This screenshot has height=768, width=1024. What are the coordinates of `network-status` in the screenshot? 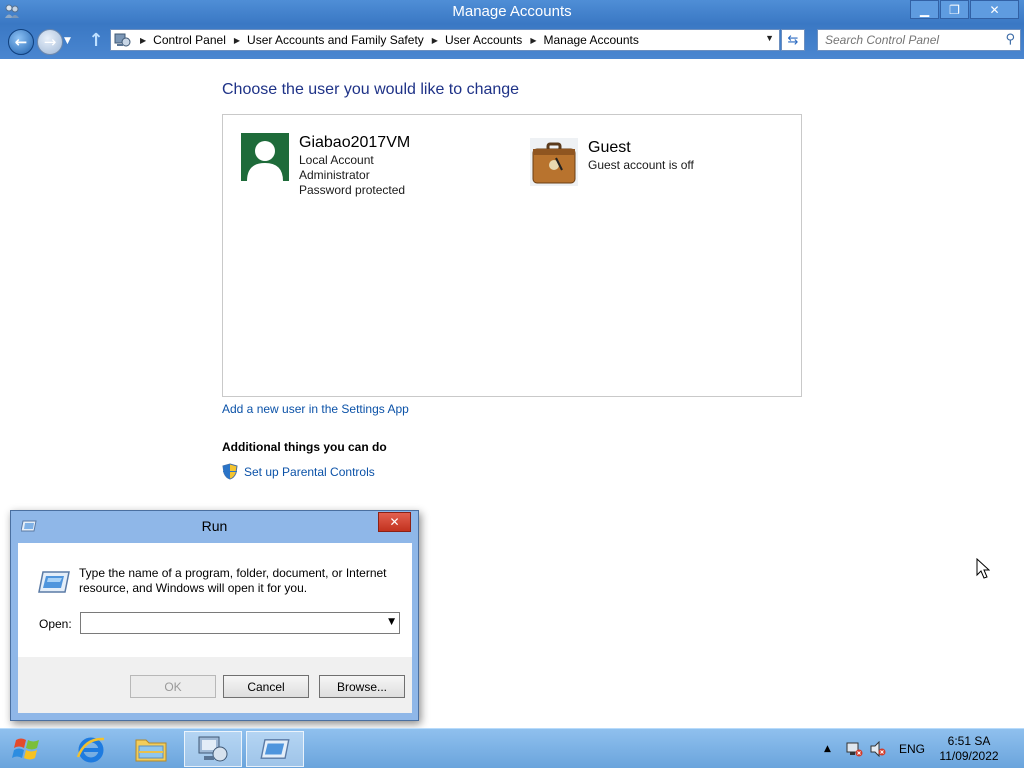 It's located at (854, 748).